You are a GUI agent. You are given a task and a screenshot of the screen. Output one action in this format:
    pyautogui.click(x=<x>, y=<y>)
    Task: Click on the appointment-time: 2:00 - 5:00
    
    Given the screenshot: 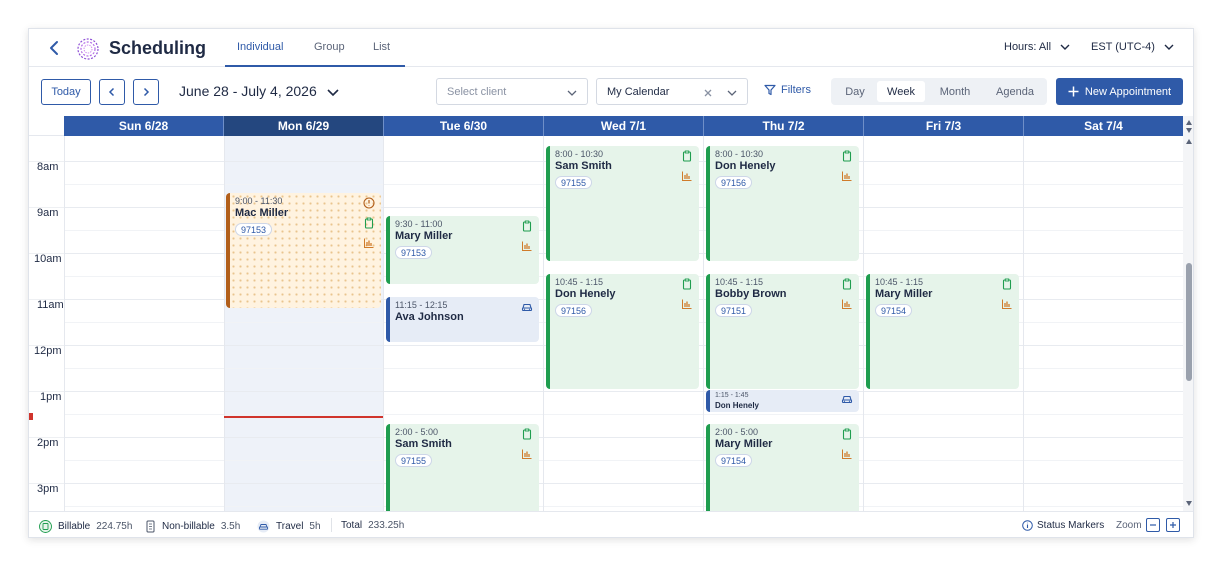 What is the action you would take?
    pyautogui.click(x=417, y=432)
    